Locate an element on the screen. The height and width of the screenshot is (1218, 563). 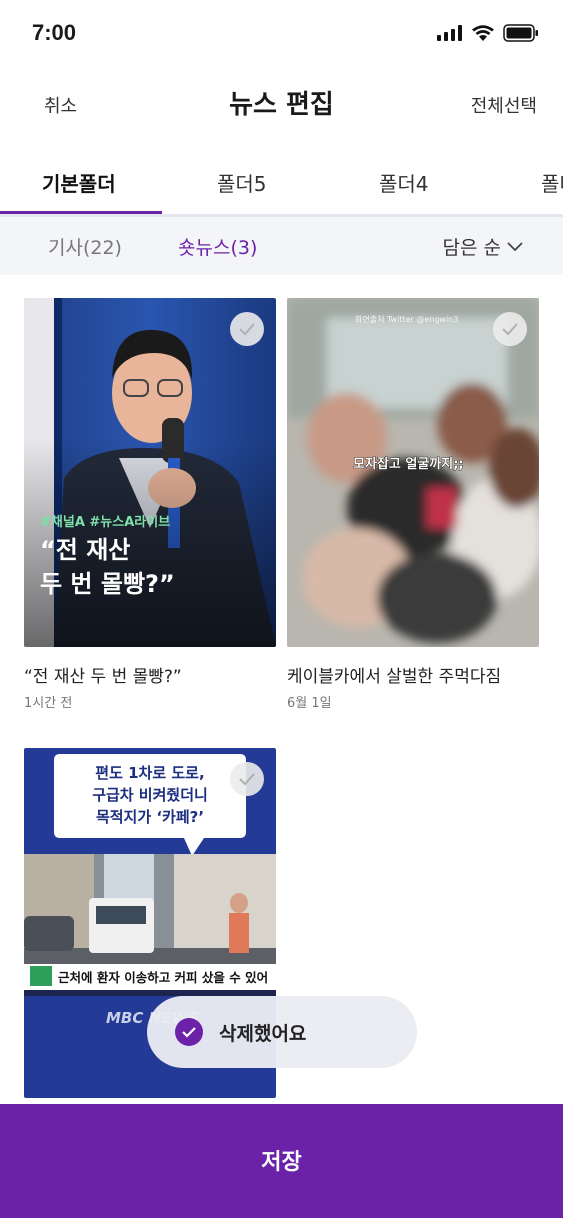
battery-icon is located at coordinates (520, 33).